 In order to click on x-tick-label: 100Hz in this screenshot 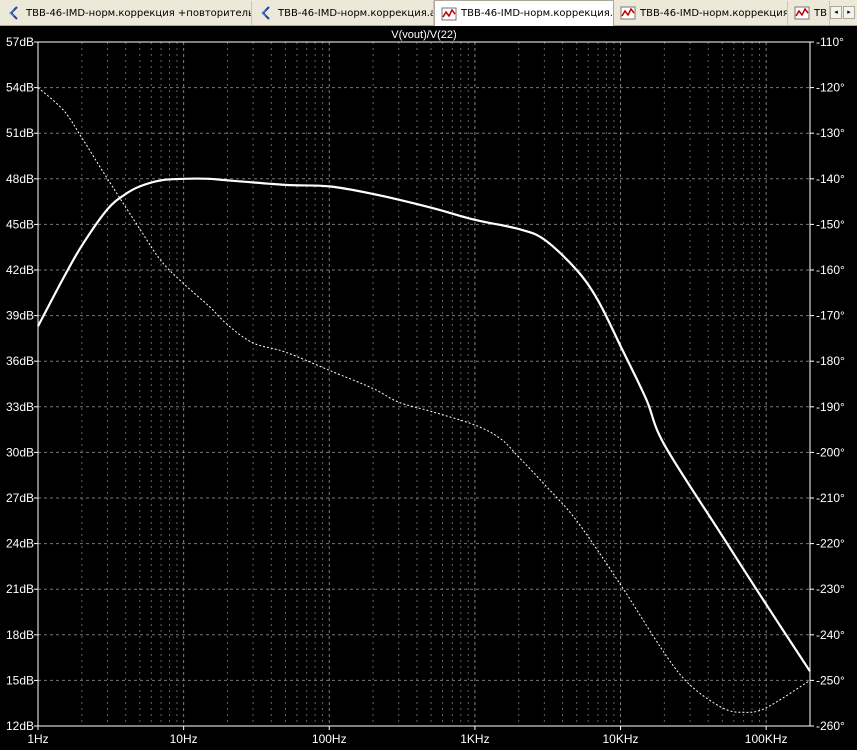, I will do `click(329, 739)`.